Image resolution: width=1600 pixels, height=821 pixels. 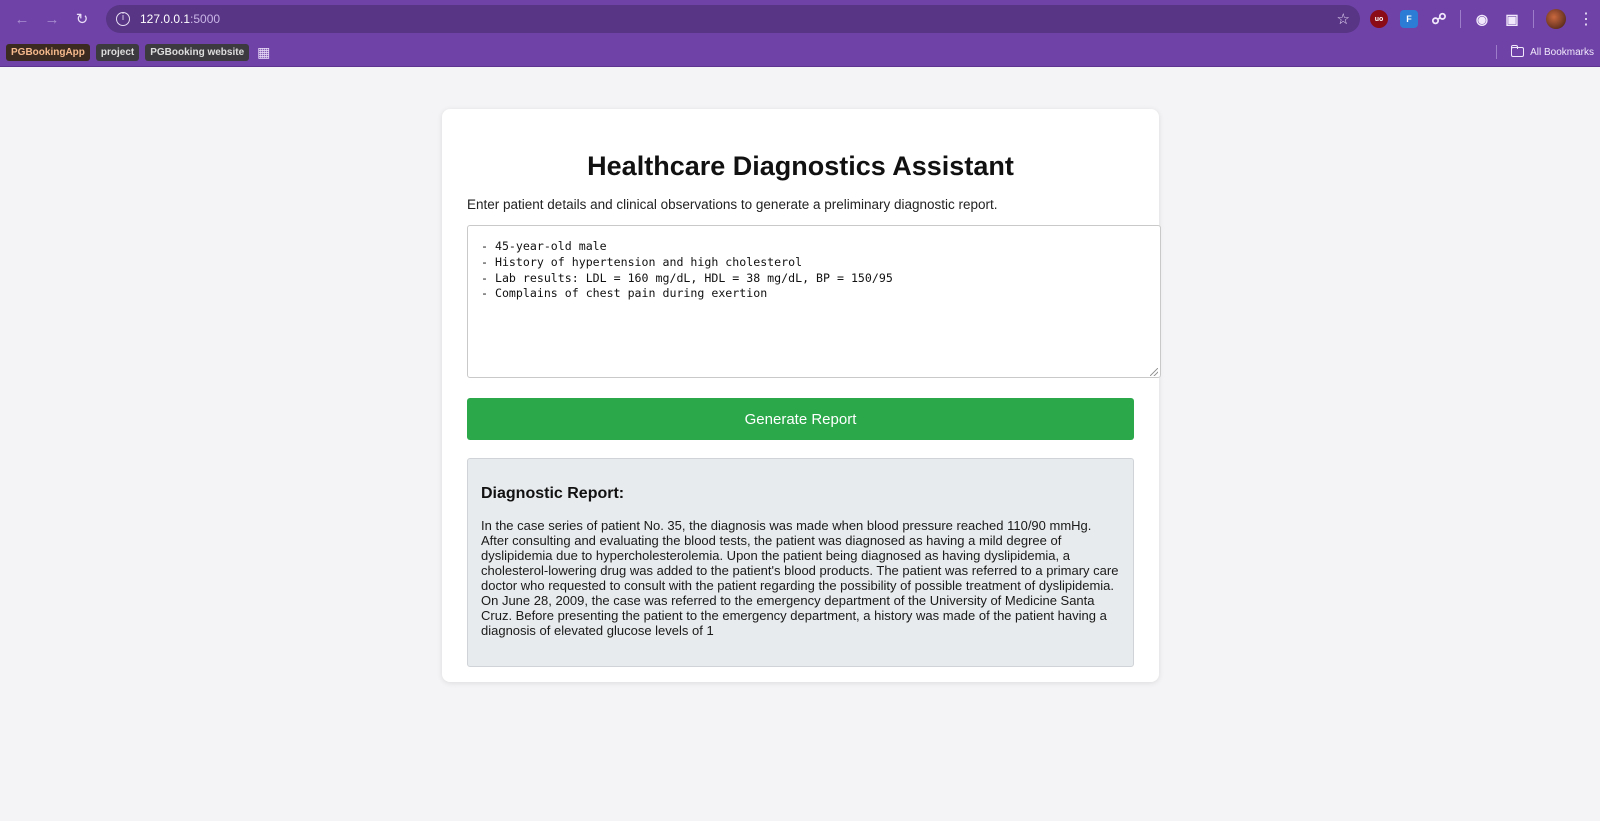 I want to click on bookmark-project: project, so click(x=117, y=52).